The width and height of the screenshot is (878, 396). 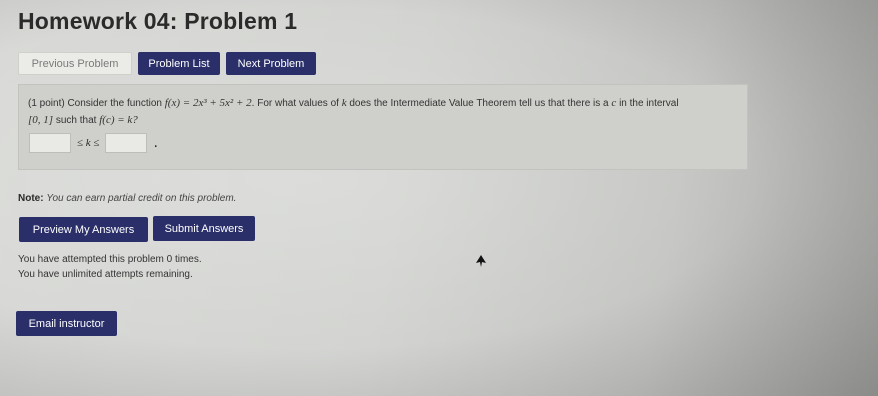 What do you see at coordinates (271, 63) in the screenshot?
I see `next-problem-button: Next Problem` at bounding box center [271, 63].